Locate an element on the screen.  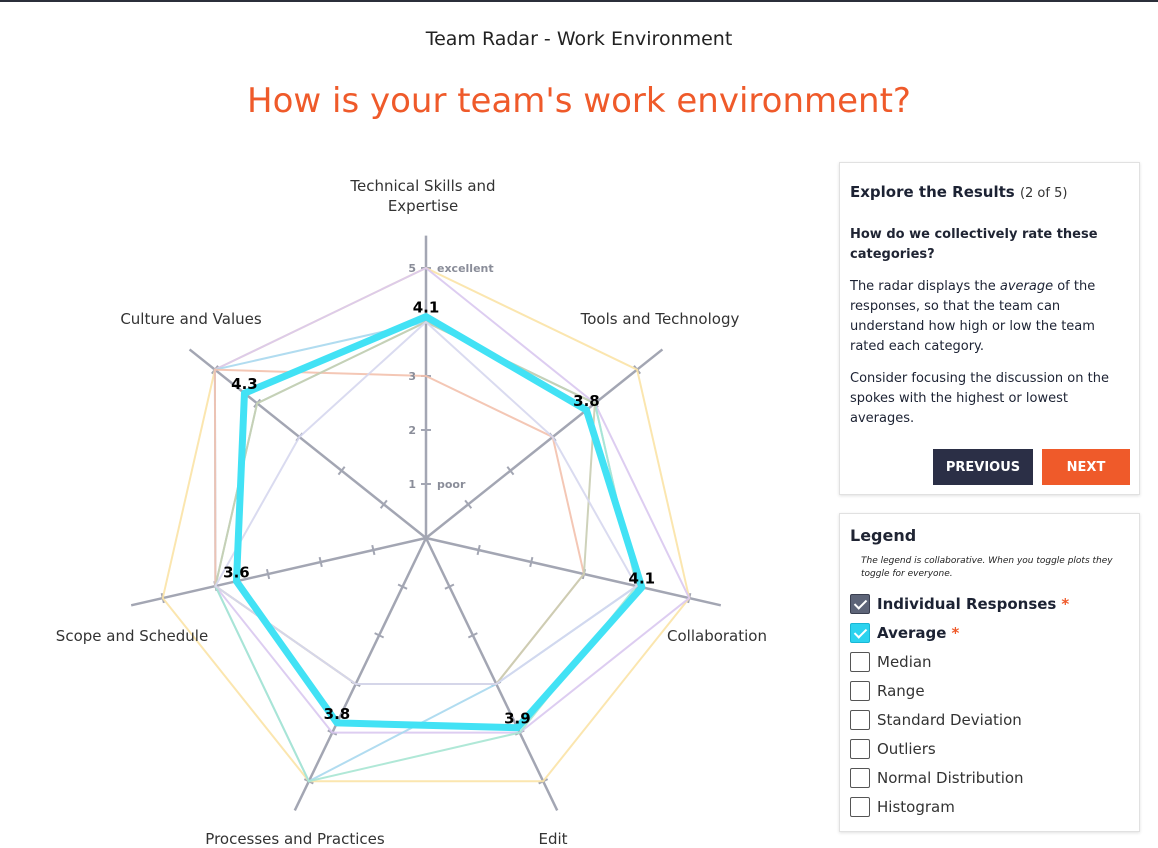
explore-p1-emphasis: average is located at coordinates (1026, 286).